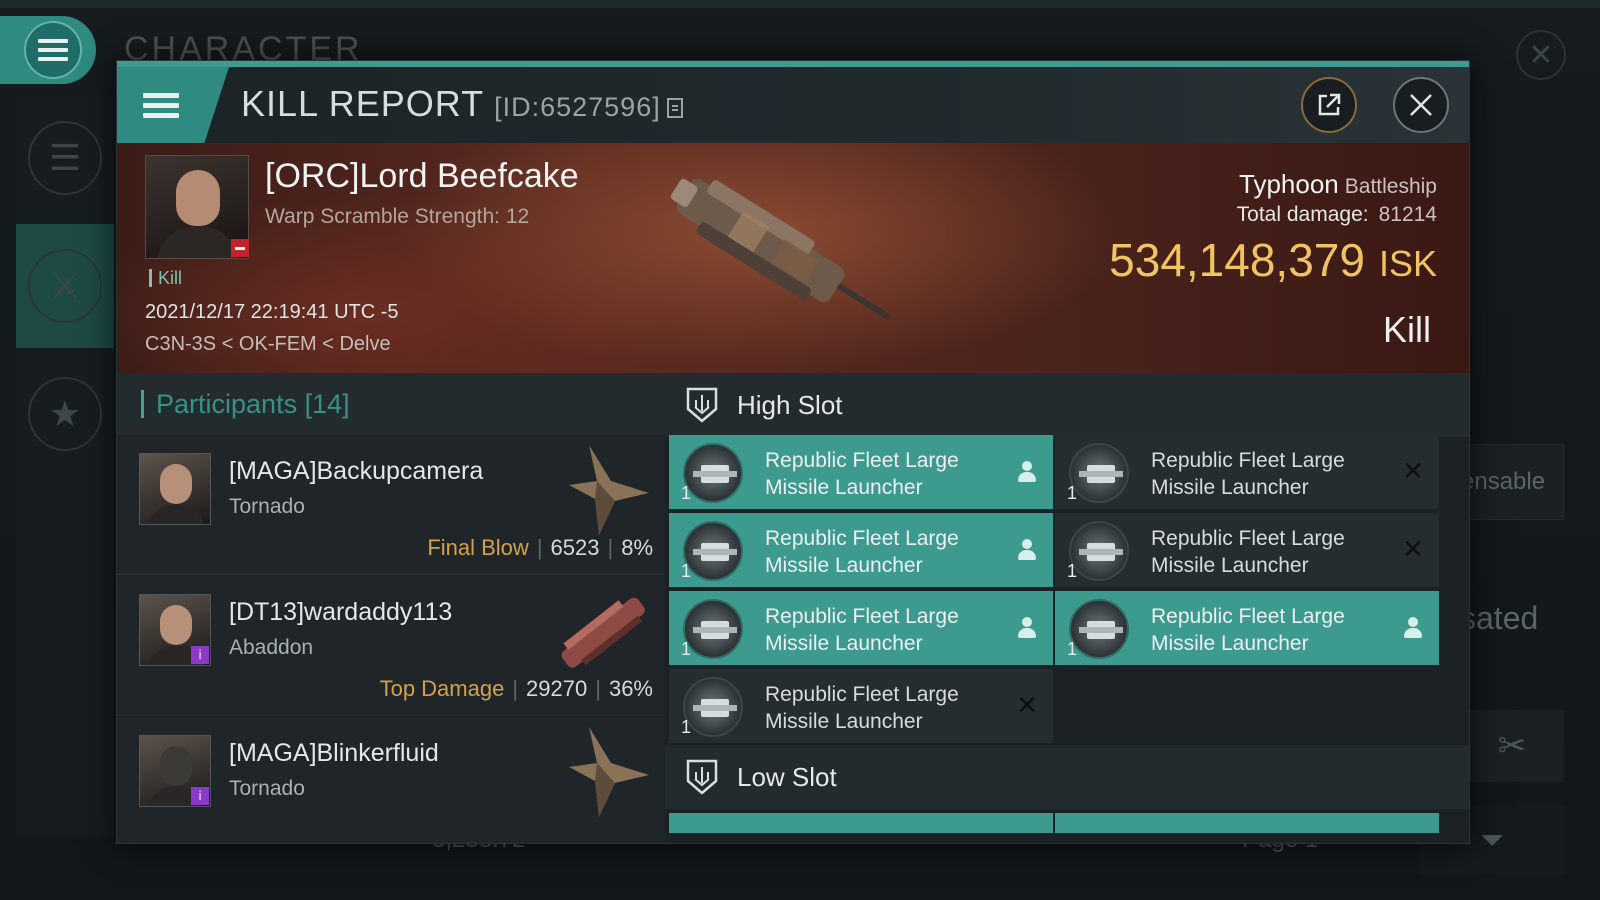  What do you see at coordinates (1407, 214) in the screenshot?
I see `total-damage-value: 81214` at bounding box center [1407, 214].